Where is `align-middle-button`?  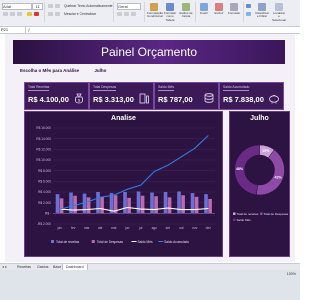 align-middle-button is located at coordinates (57, 6).